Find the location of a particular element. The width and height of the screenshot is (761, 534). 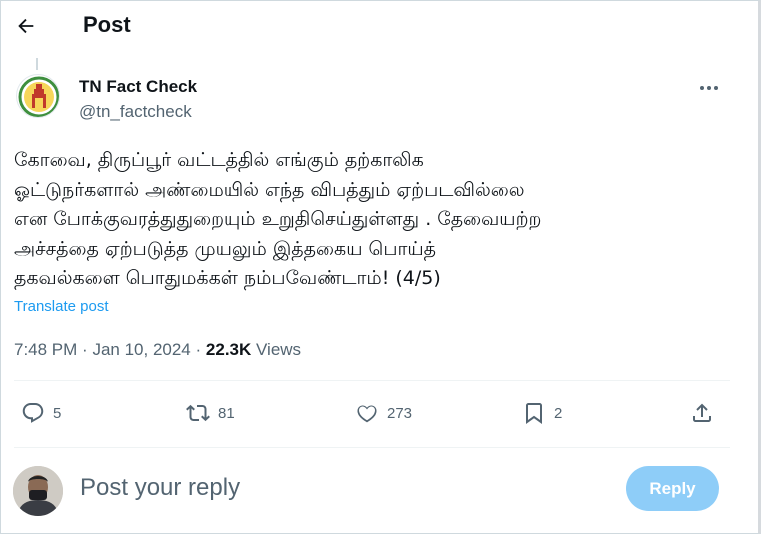

views-label: Views is located at coordinates (279, 349).